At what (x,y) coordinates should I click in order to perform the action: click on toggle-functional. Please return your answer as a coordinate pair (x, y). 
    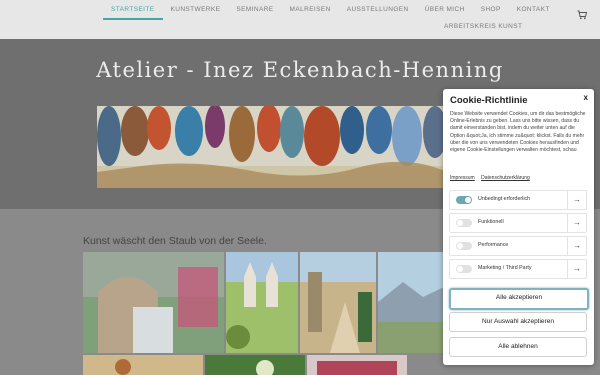
    Looking at the image, I should click on (464, 223).